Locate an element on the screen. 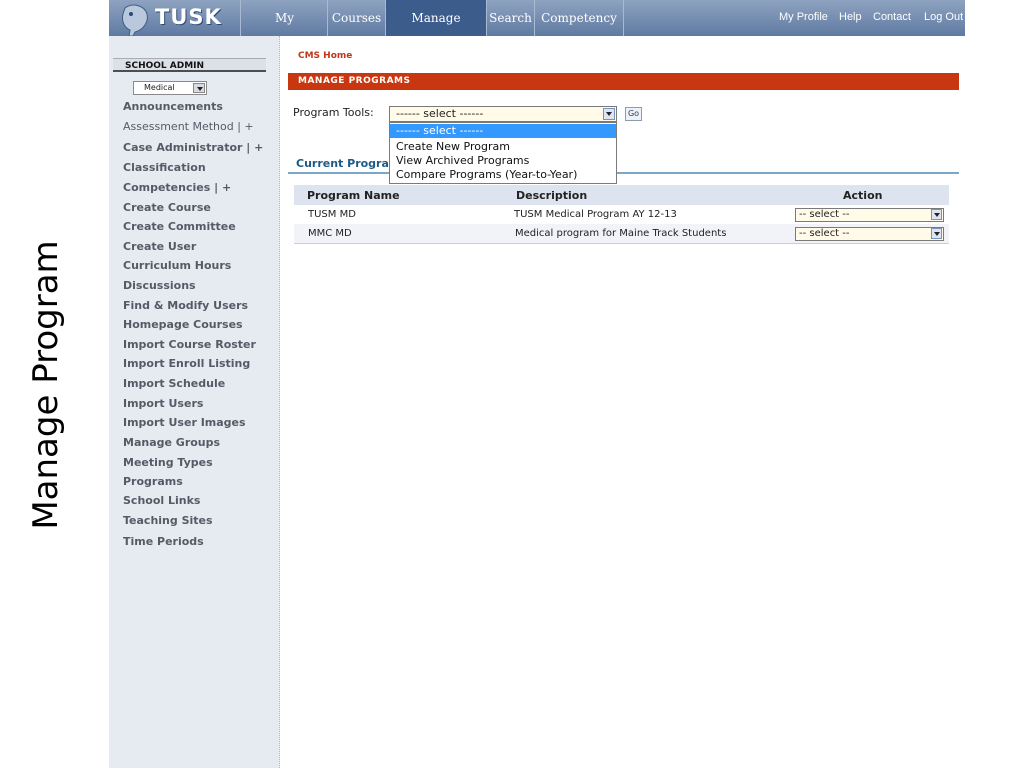 Image resolution: width=1024 pixels, height=768 pixels. sidebar-item-create-course: Create Course is located at coordinates (167, 208).